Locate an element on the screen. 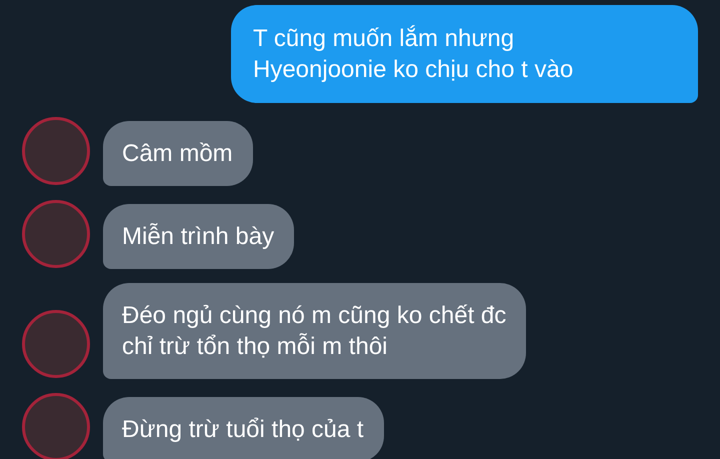  message-text: Miễn trình bày is located at coordinates (198, 237).